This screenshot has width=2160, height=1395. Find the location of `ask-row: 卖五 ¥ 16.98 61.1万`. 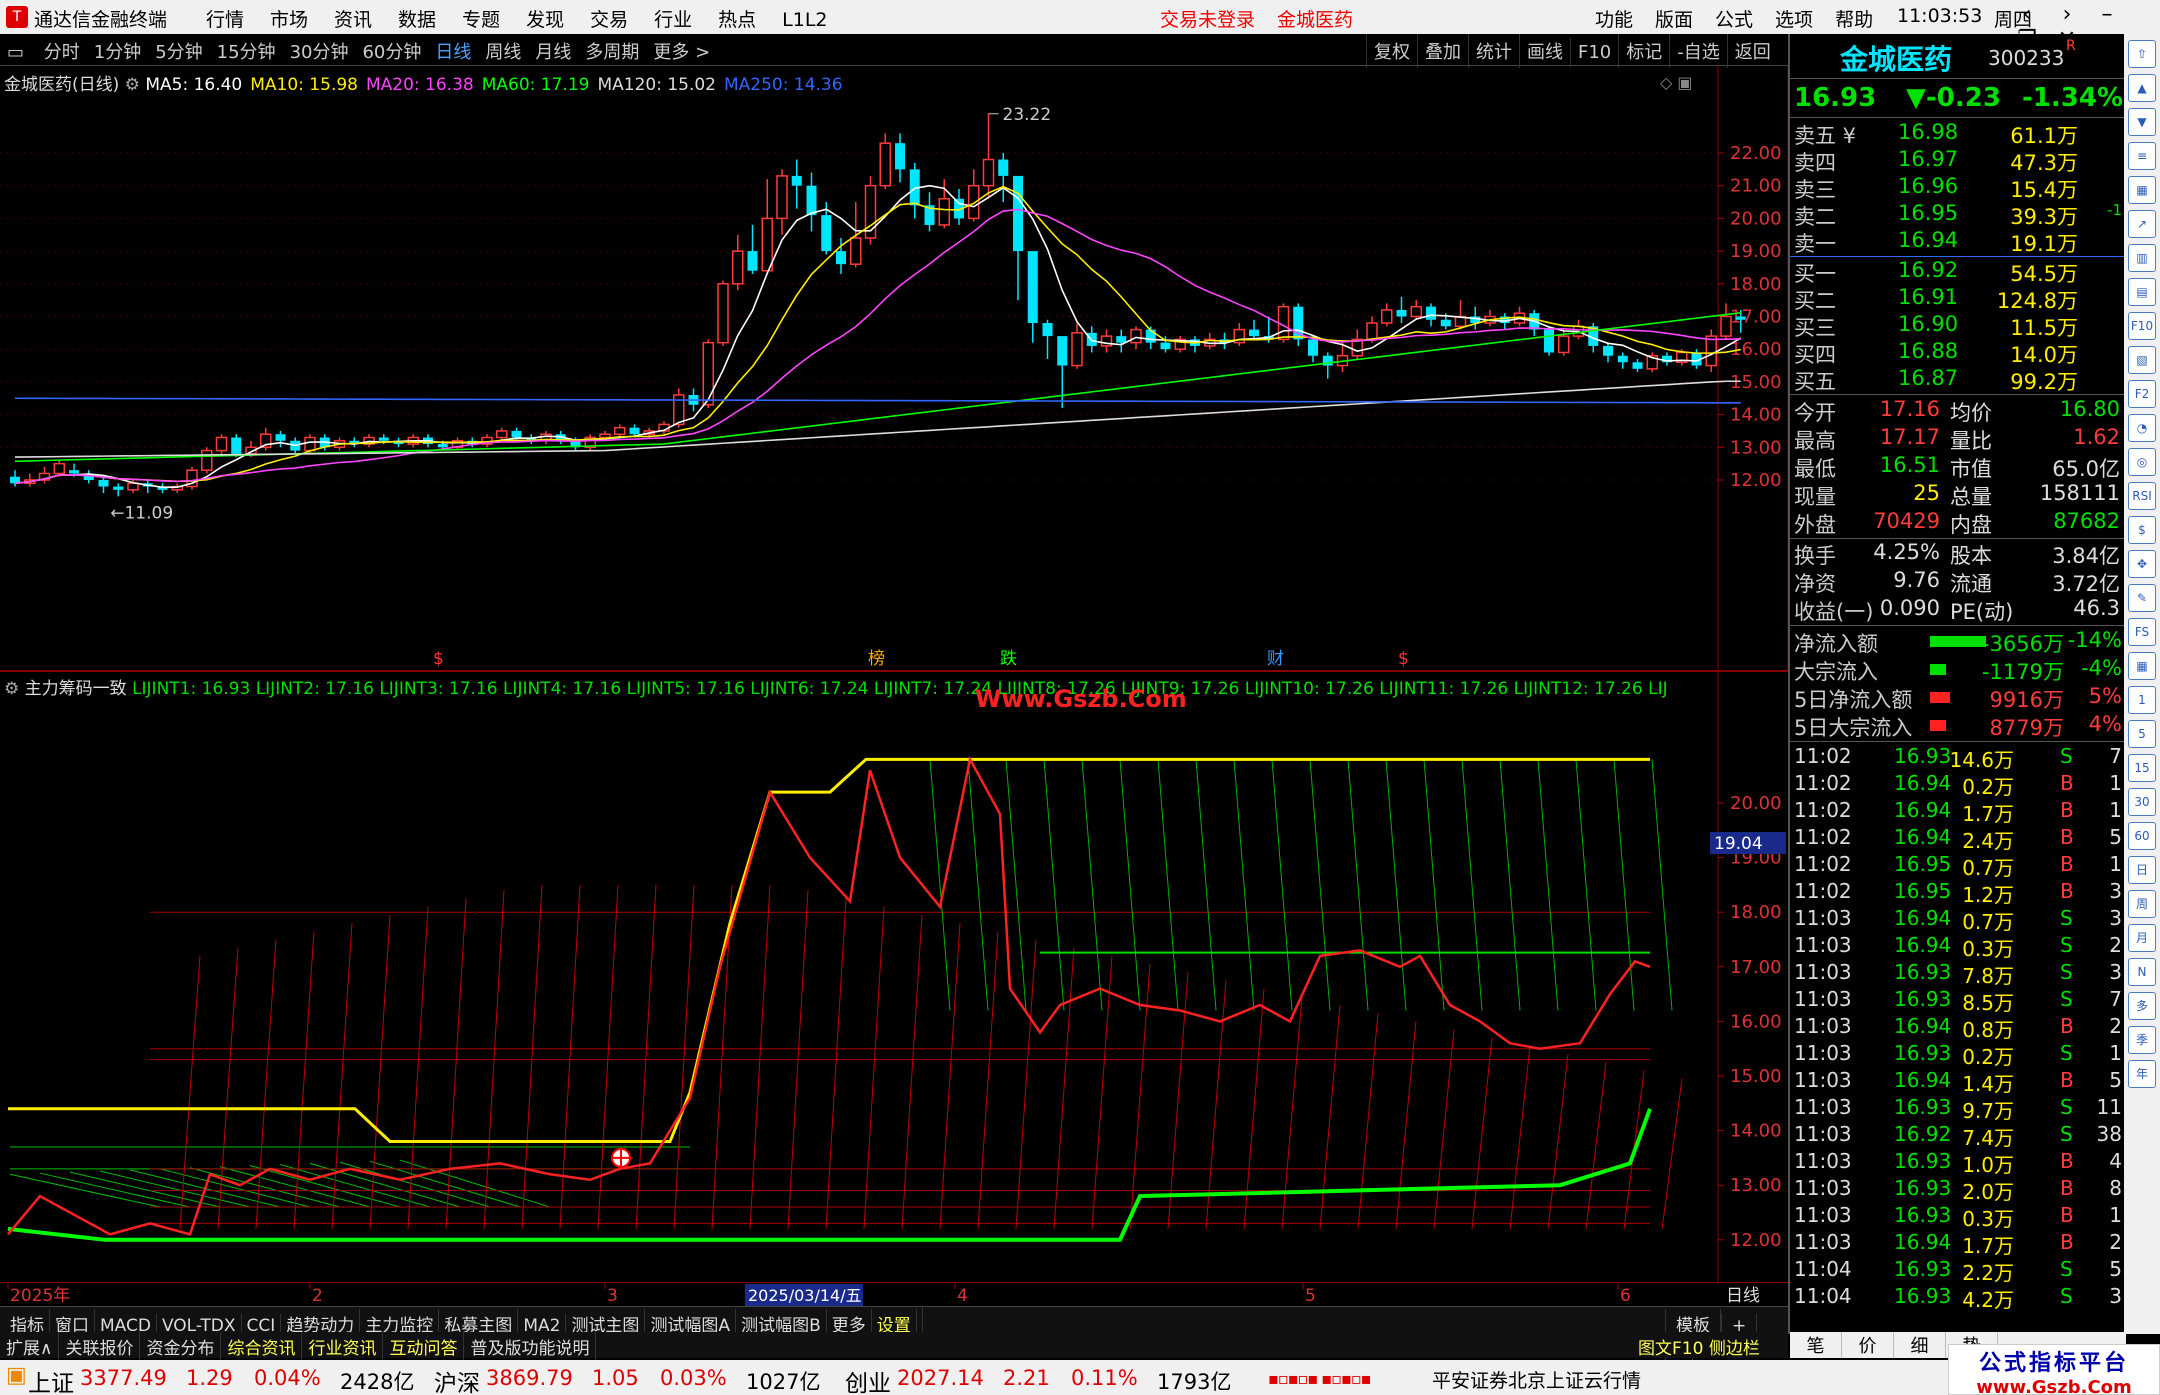

ask-row: 卖五 ¥ 16.98 61.1万 is located at coordinates (1958, 134).